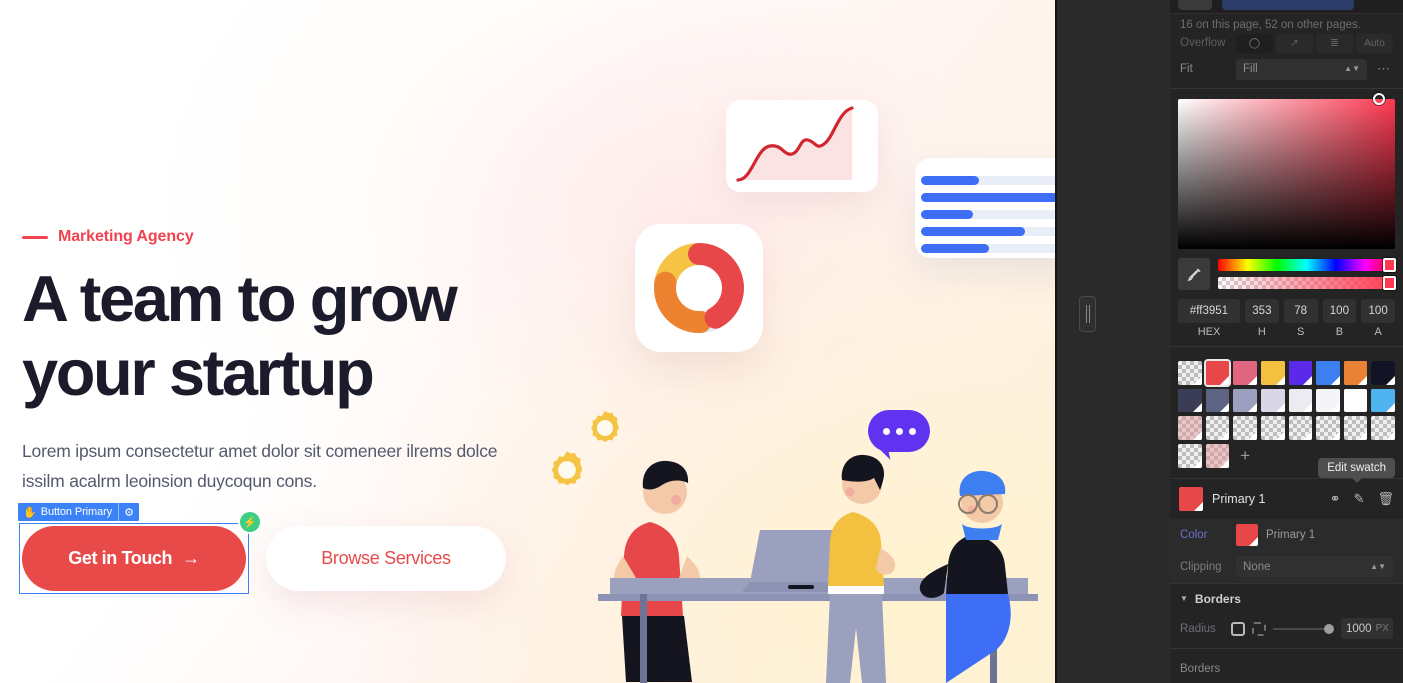 The width and height of the screenshot is (1403, 683). What do you see at coordinates (1367, 628) in the screenshot?
I see `radius-input: 1000 PX` at bounding box center [1367, 628].